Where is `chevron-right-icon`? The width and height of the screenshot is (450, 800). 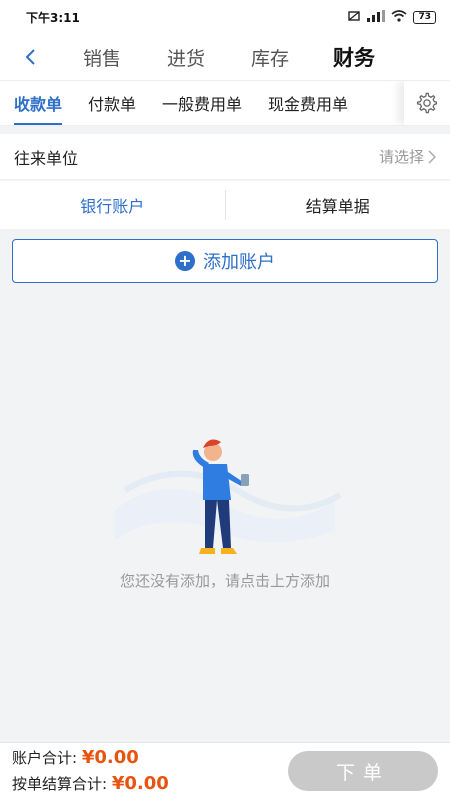
chevron-right-icon is located at coordinates (432, 156).